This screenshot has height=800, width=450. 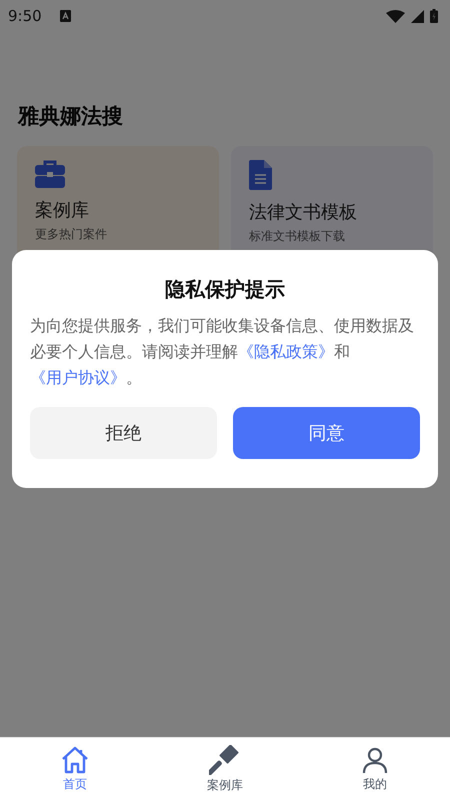 I want to click on person-icon, so click(x=375, y=760).